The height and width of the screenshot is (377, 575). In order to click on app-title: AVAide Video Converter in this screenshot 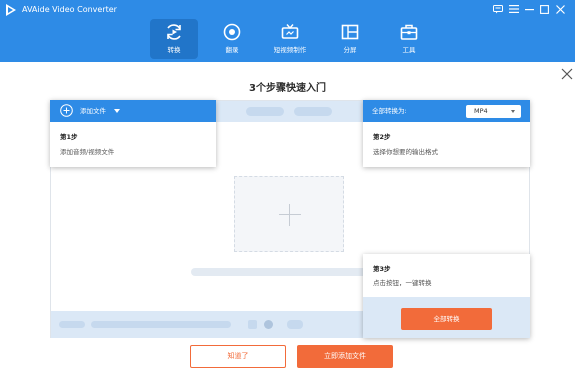, I will do `click(69, 9)`.